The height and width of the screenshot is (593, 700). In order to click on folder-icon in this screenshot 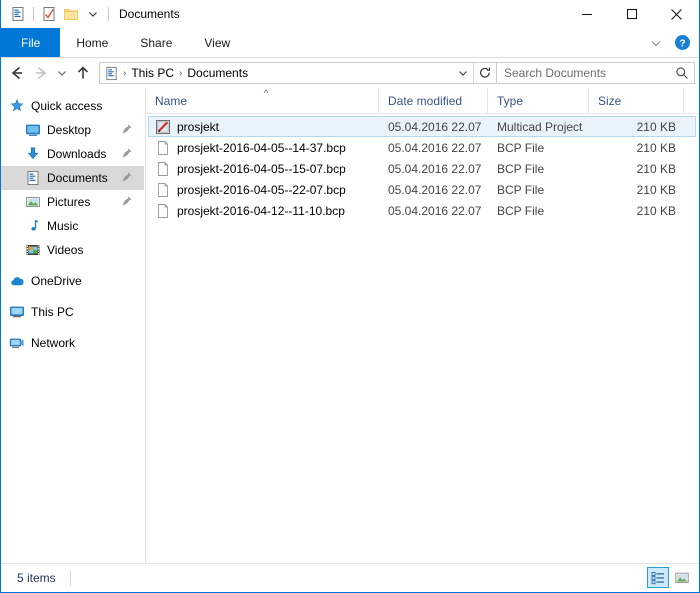, I will do `click(71, 14)`.